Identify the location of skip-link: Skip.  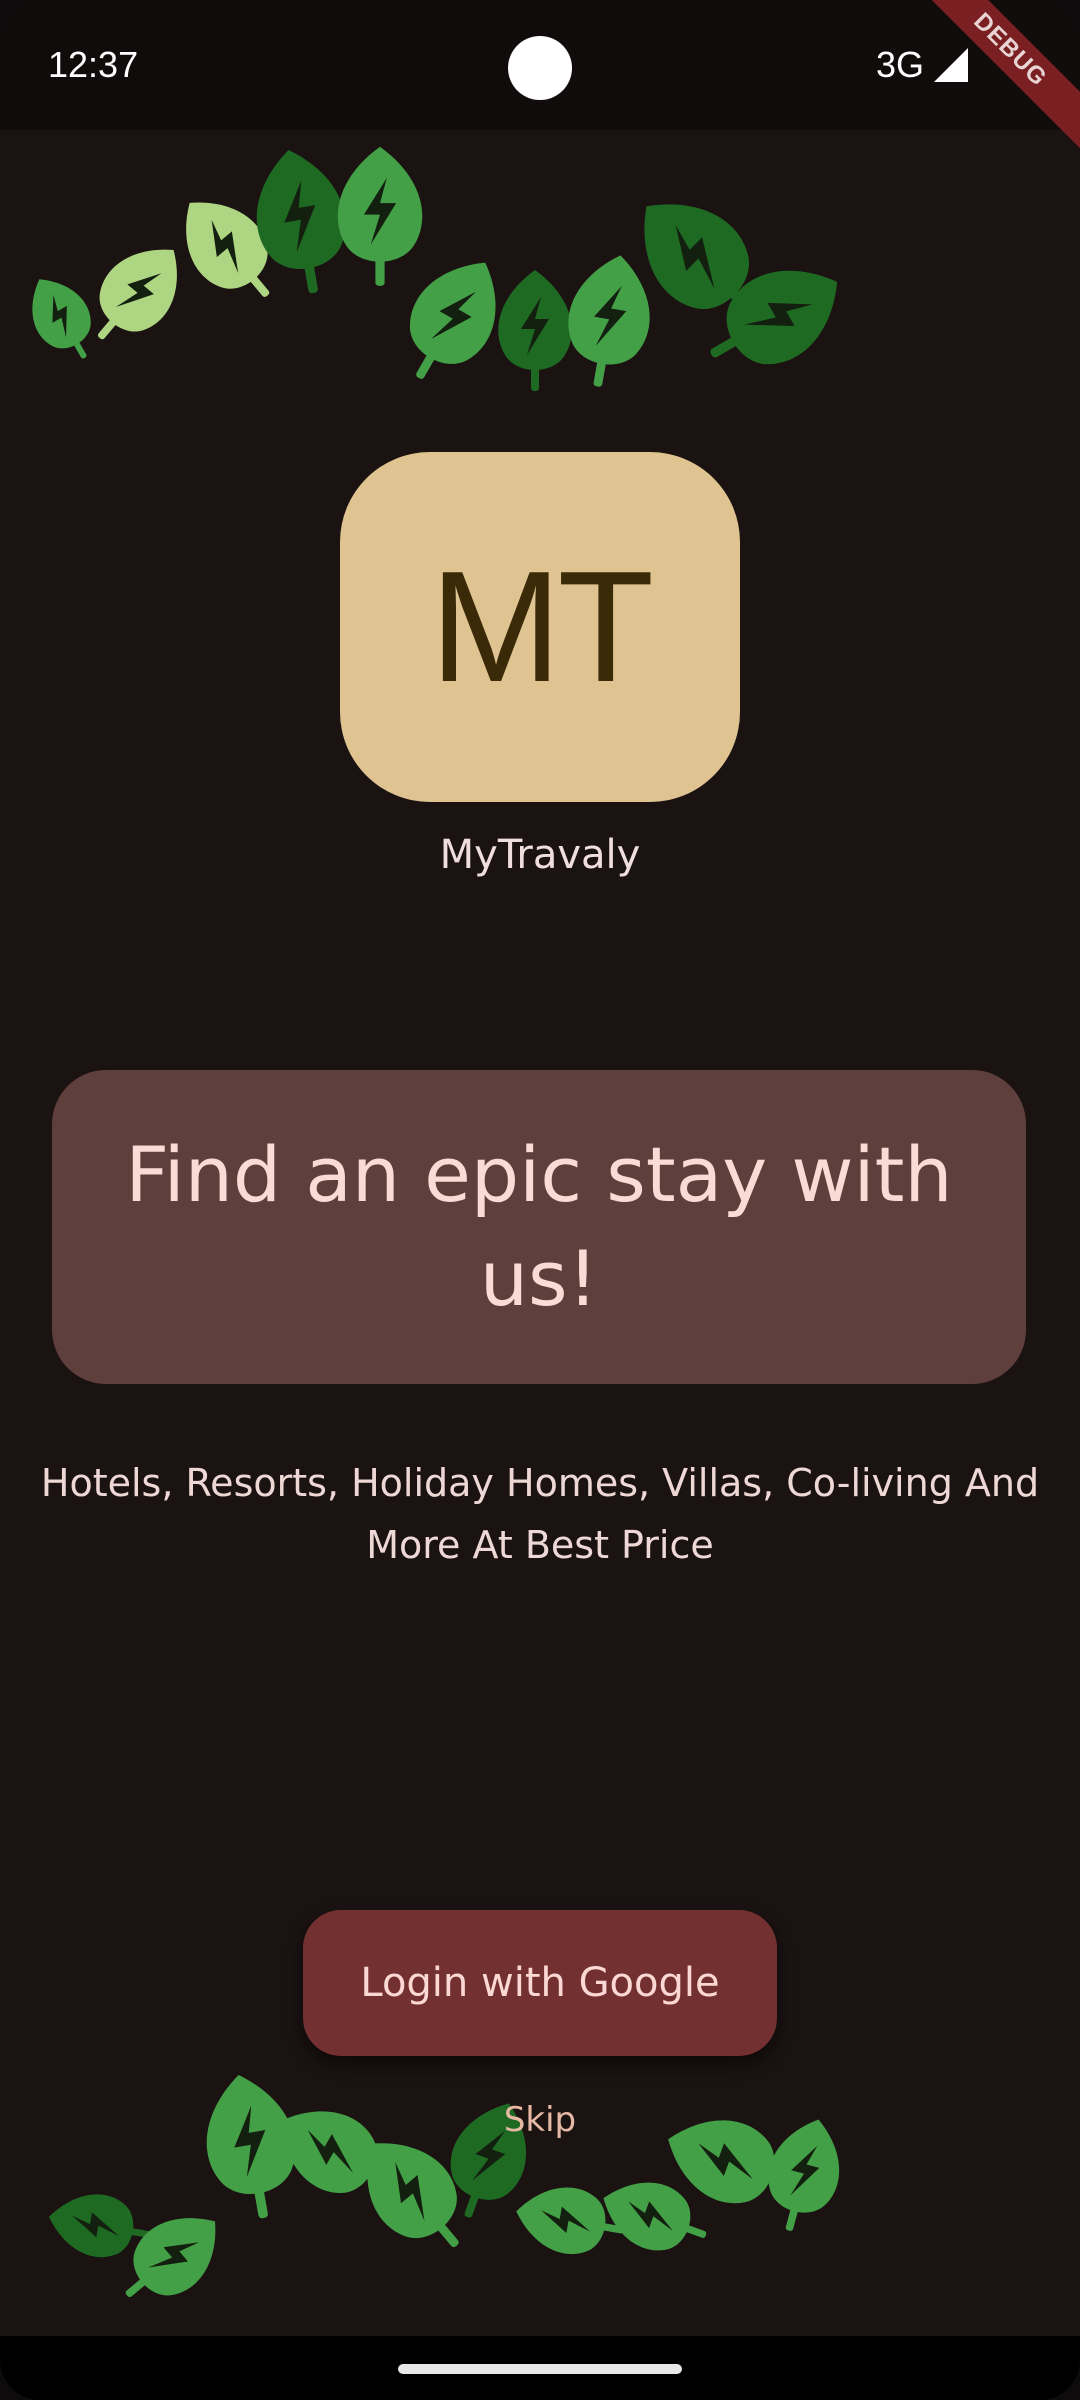
(540, 2120).